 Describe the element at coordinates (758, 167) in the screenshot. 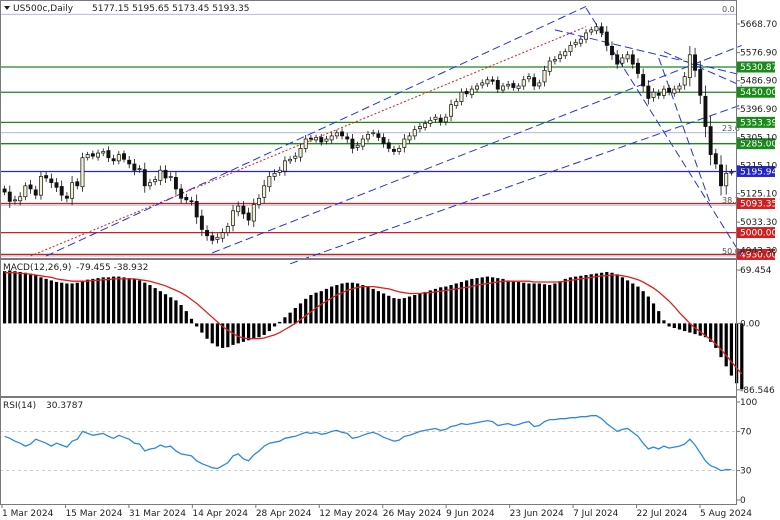

I see `price-tick-label: 5215.10` at that location.